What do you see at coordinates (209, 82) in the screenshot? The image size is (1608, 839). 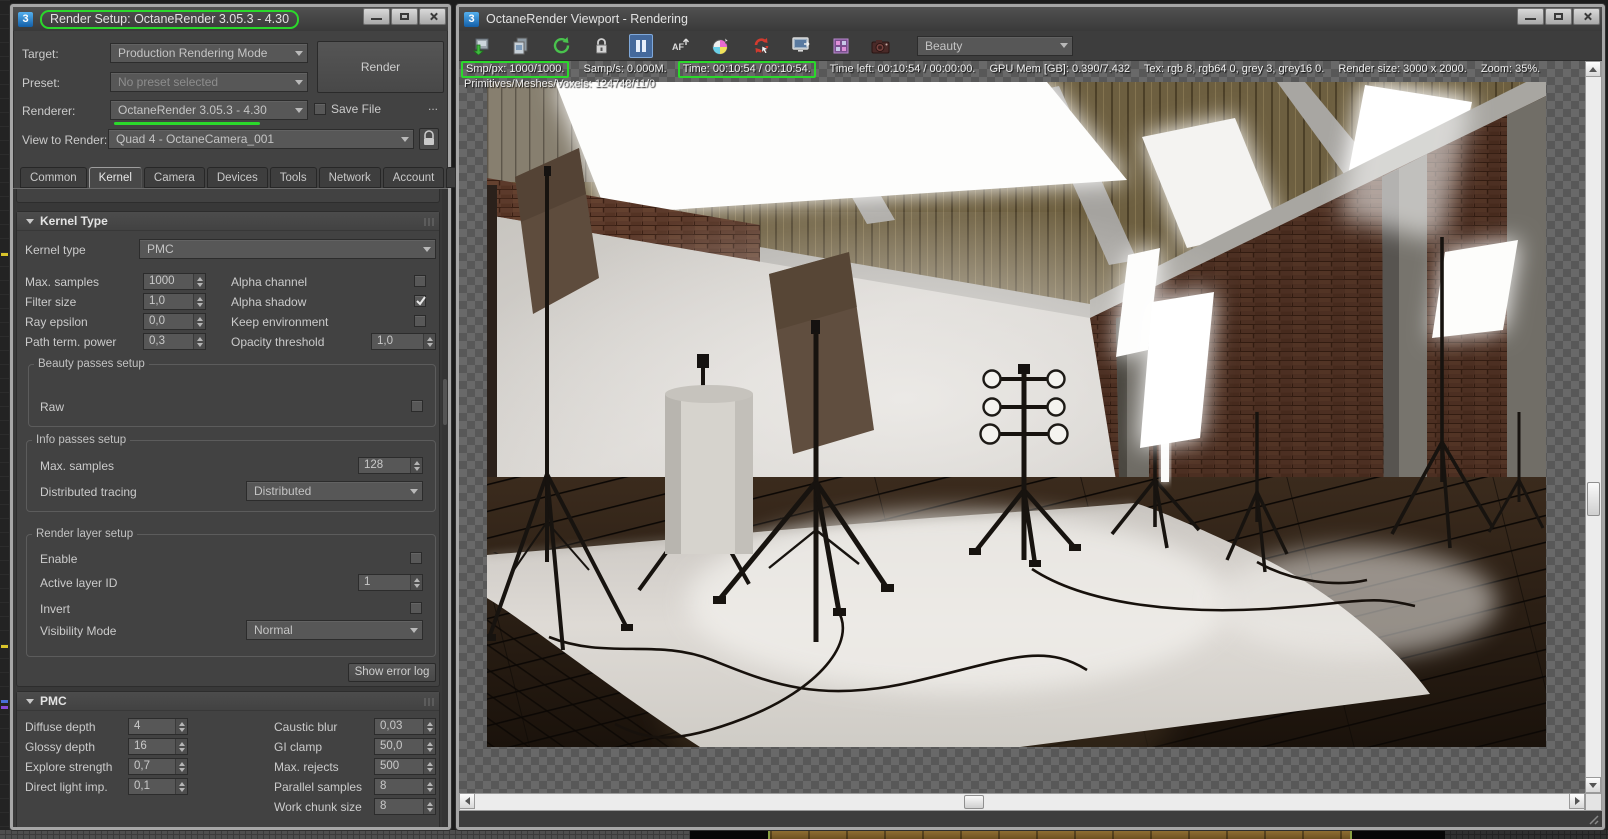 I see `preset-dropdown: No preset selected` at bounding box center [209, 82].